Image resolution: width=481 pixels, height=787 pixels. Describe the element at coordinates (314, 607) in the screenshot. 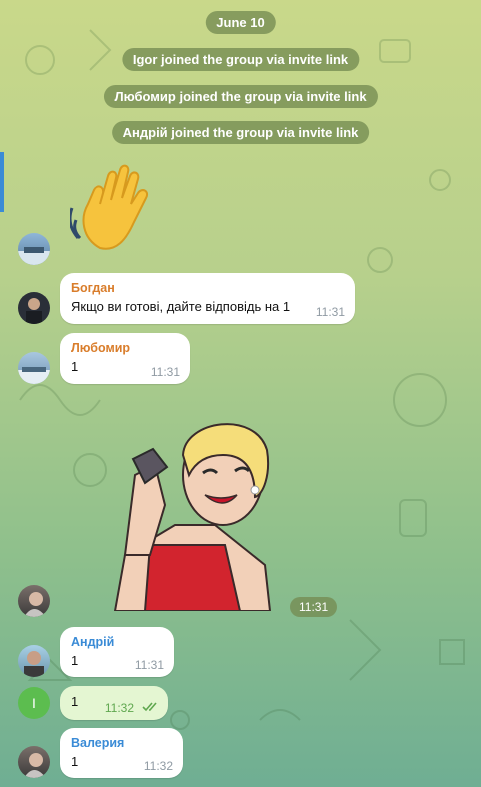

I see `sticker-time: 11:31` at that location.